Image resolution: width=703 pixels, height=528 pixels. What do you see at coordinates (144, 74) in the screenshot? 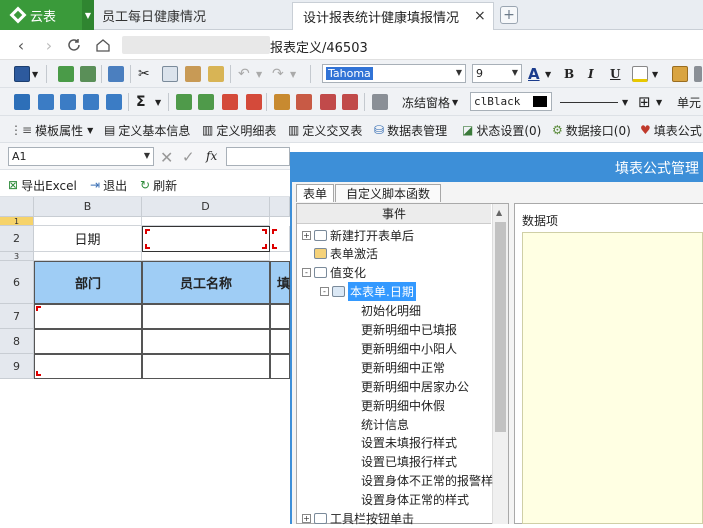
I see `cut-icon: ✂` at bounding box center [144, 74].